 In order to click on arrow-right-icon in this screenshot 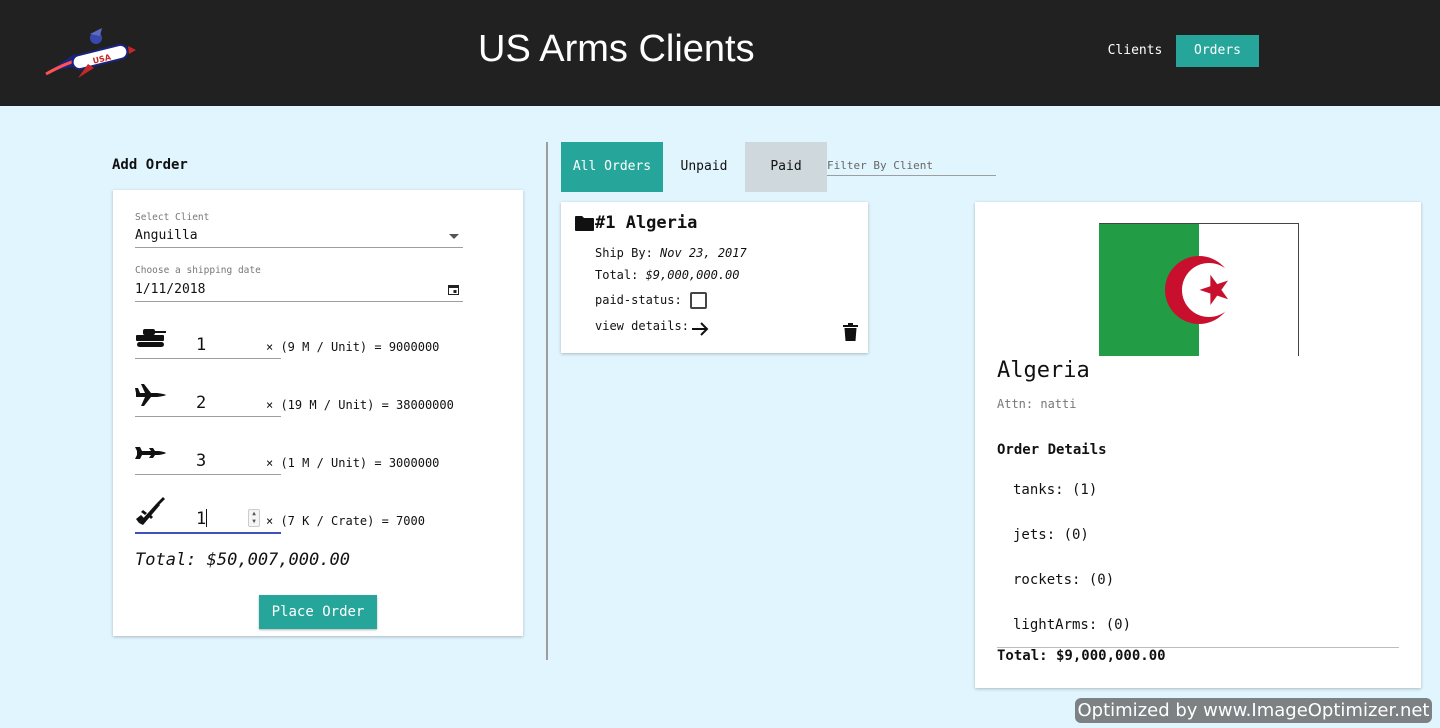, I will do `click(700, 329)`.